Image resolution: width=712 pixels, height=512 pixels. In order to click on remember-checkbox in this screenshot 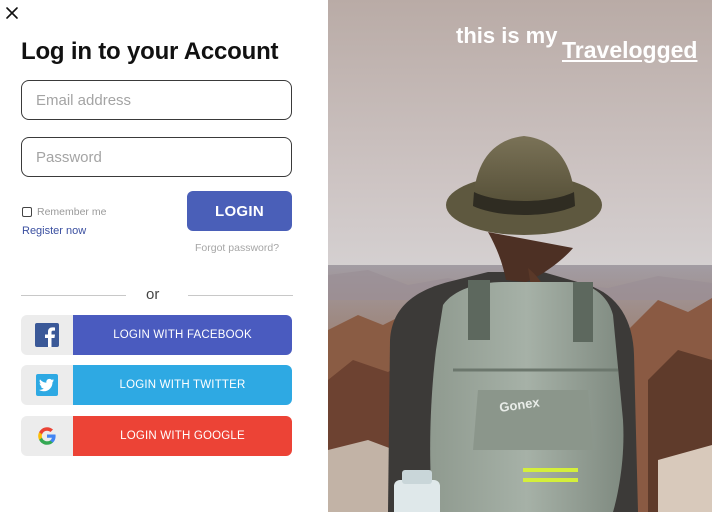, I will do `click(27, 212)`.